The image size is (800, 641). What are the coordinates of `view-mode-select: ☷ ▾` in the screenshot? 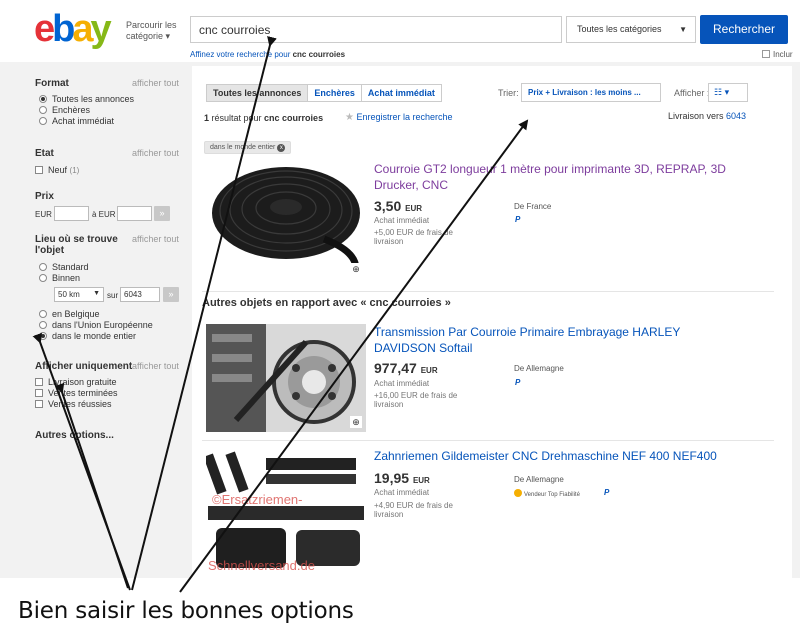 It's located at (728, 92).